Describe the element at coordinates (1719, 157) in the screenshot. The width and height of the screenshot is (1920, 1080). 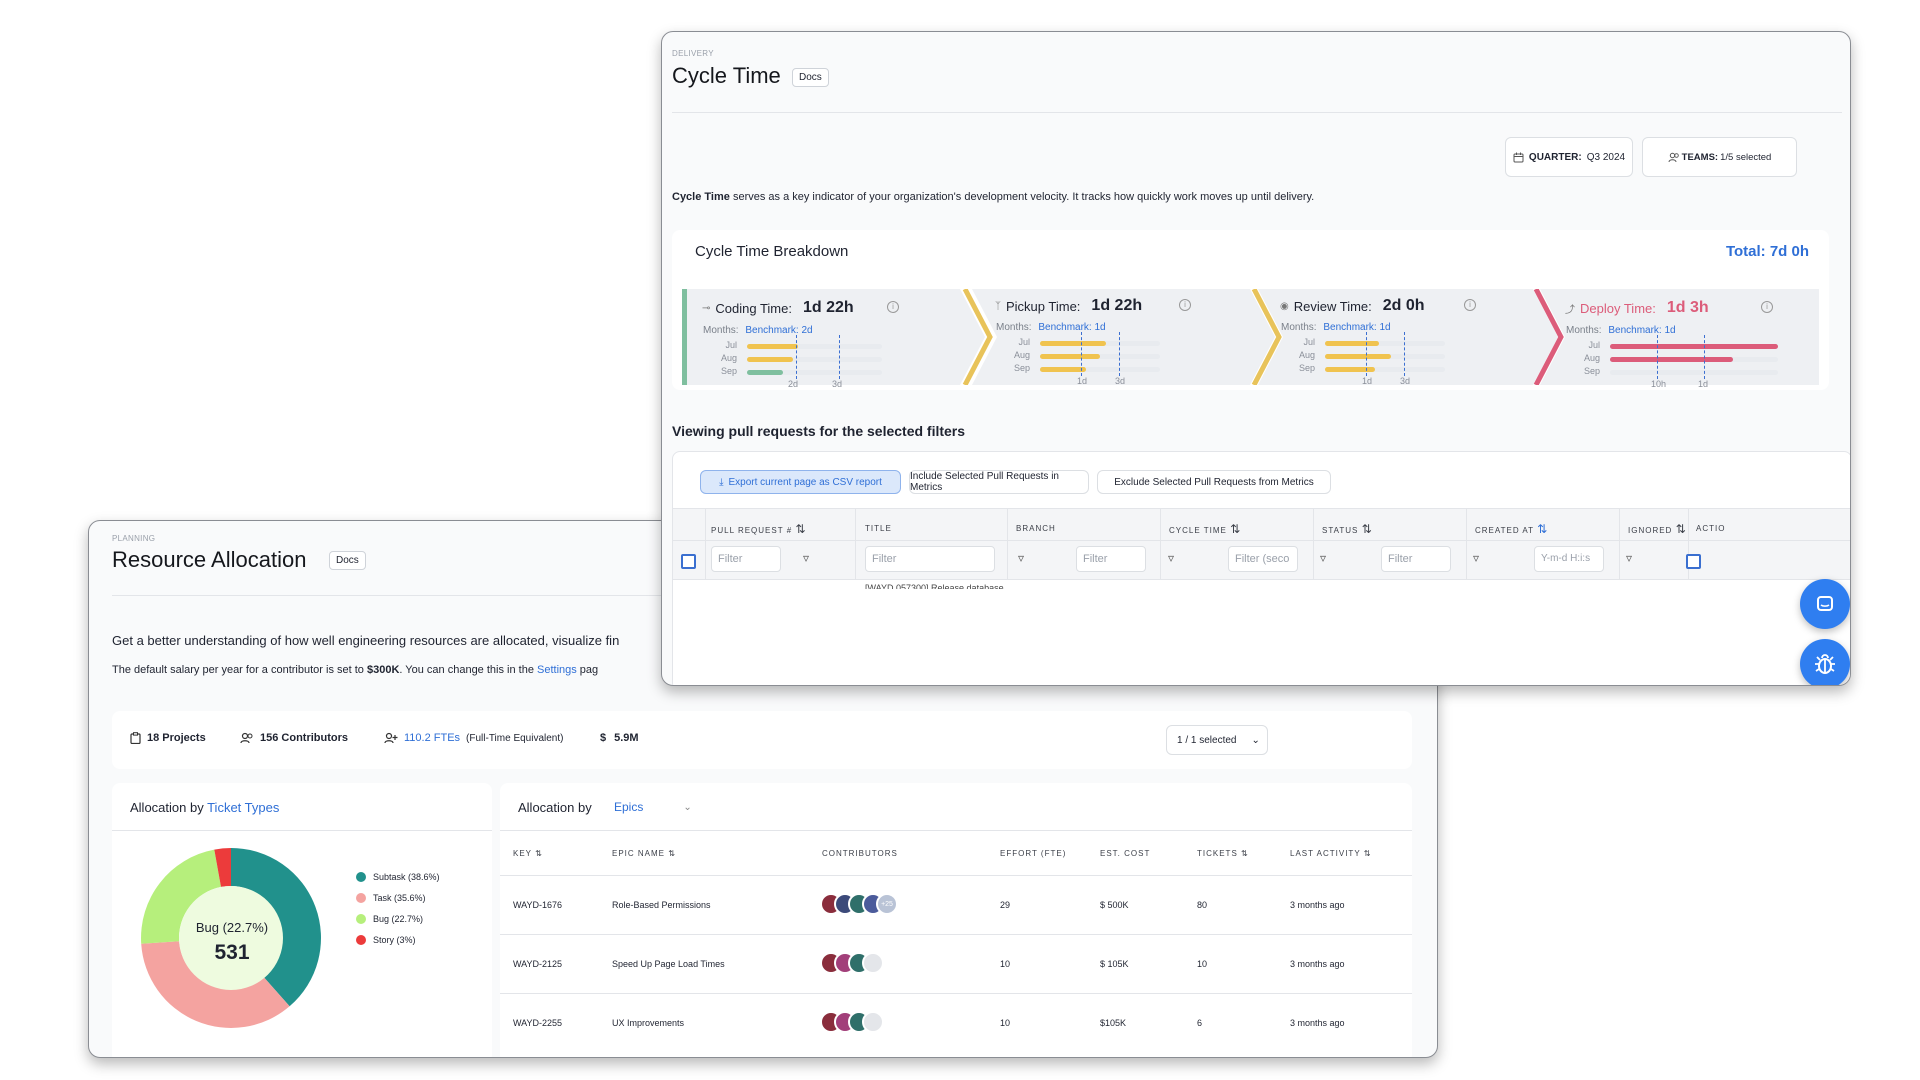
I see `teams-filter-button: TEAMS: 1/5 selected` at that location.